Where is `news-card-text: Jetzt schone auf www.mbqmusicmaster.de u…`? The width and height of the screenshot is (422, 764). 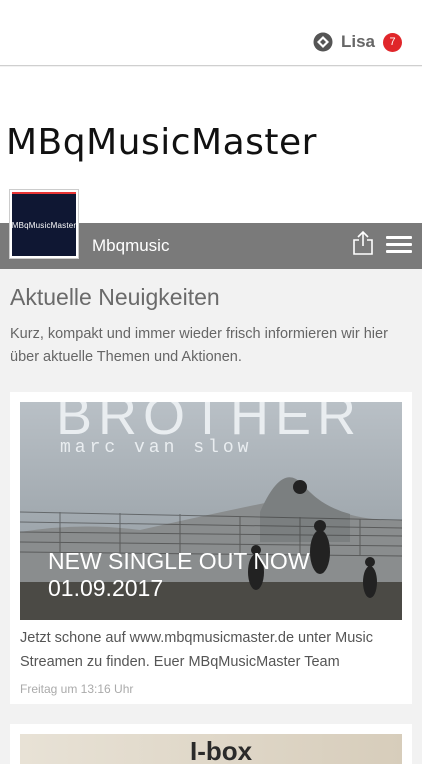
news-card-text: Jetzt schone auf www.mbqmusicmaster.de u… is located at coordinates (196, 650).